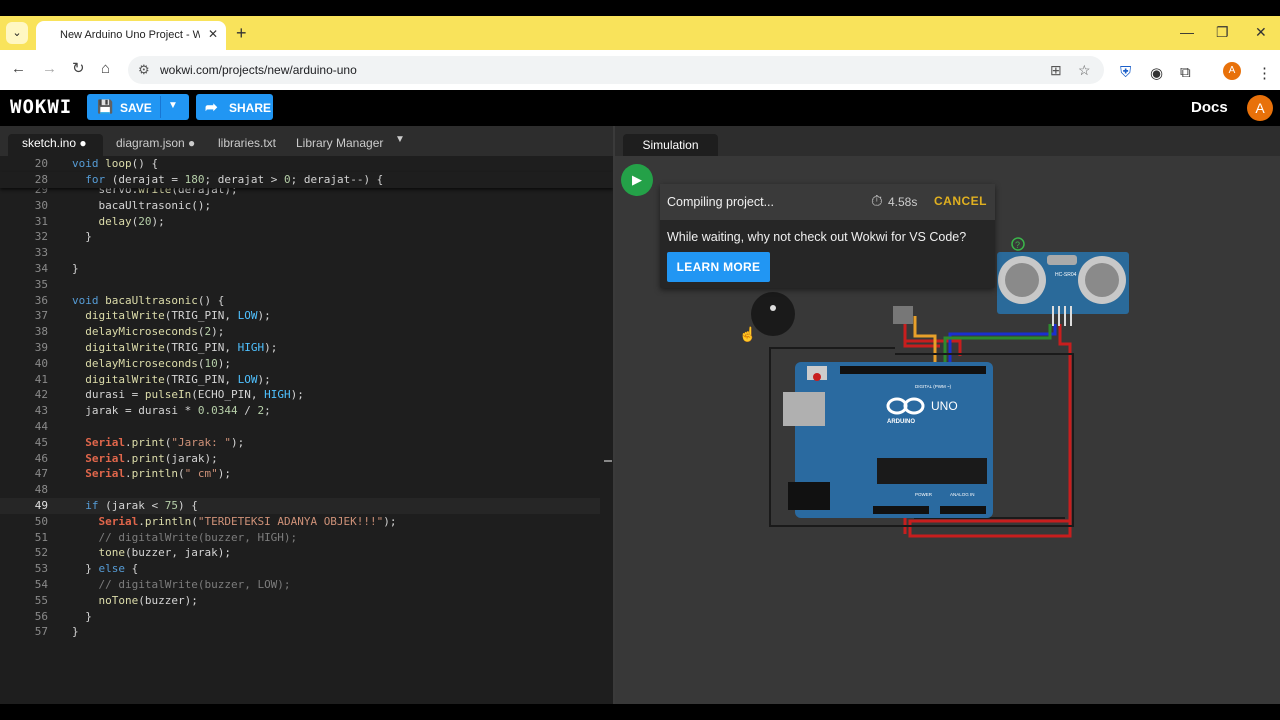 The width and height of the screenshot is (1280, 720). I want to click on scrollbar-marker, so click(608, 461).